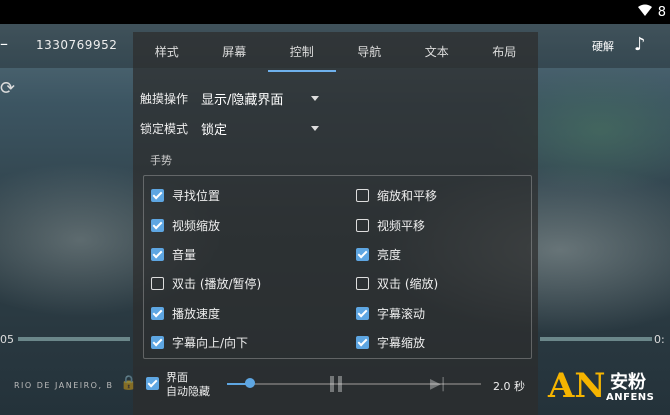 The image size is (670, 415). I want to click on gesture-option: 字幕向上/向下, so click(199, 342).